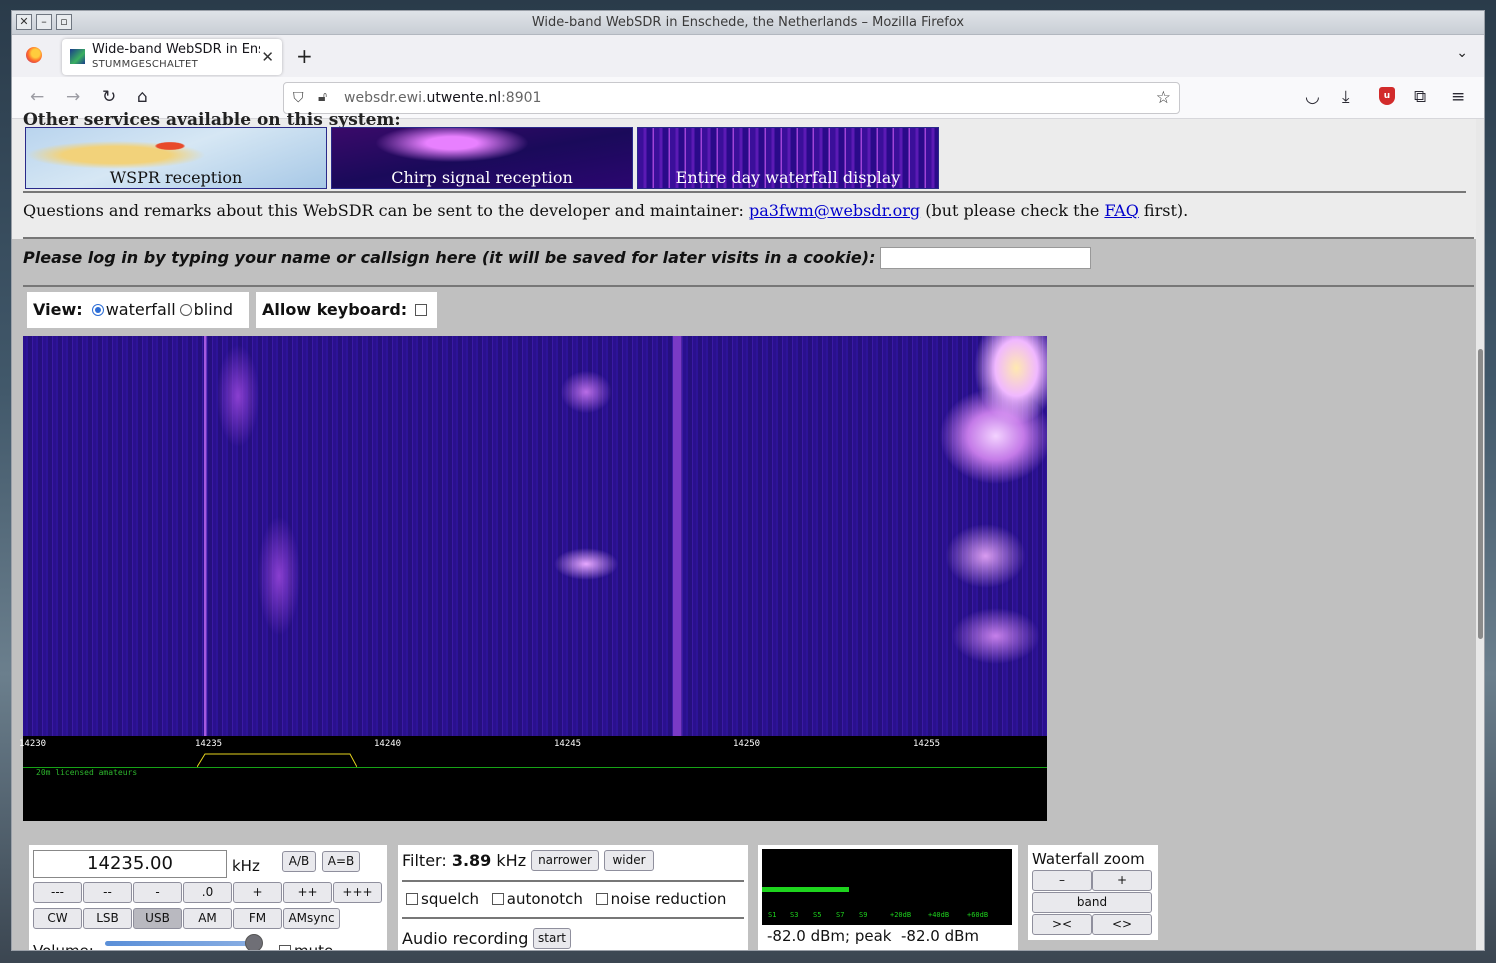  Describe the element at coordinates (277, 760) in the screenshot. I see `passband-indicator` at that location.